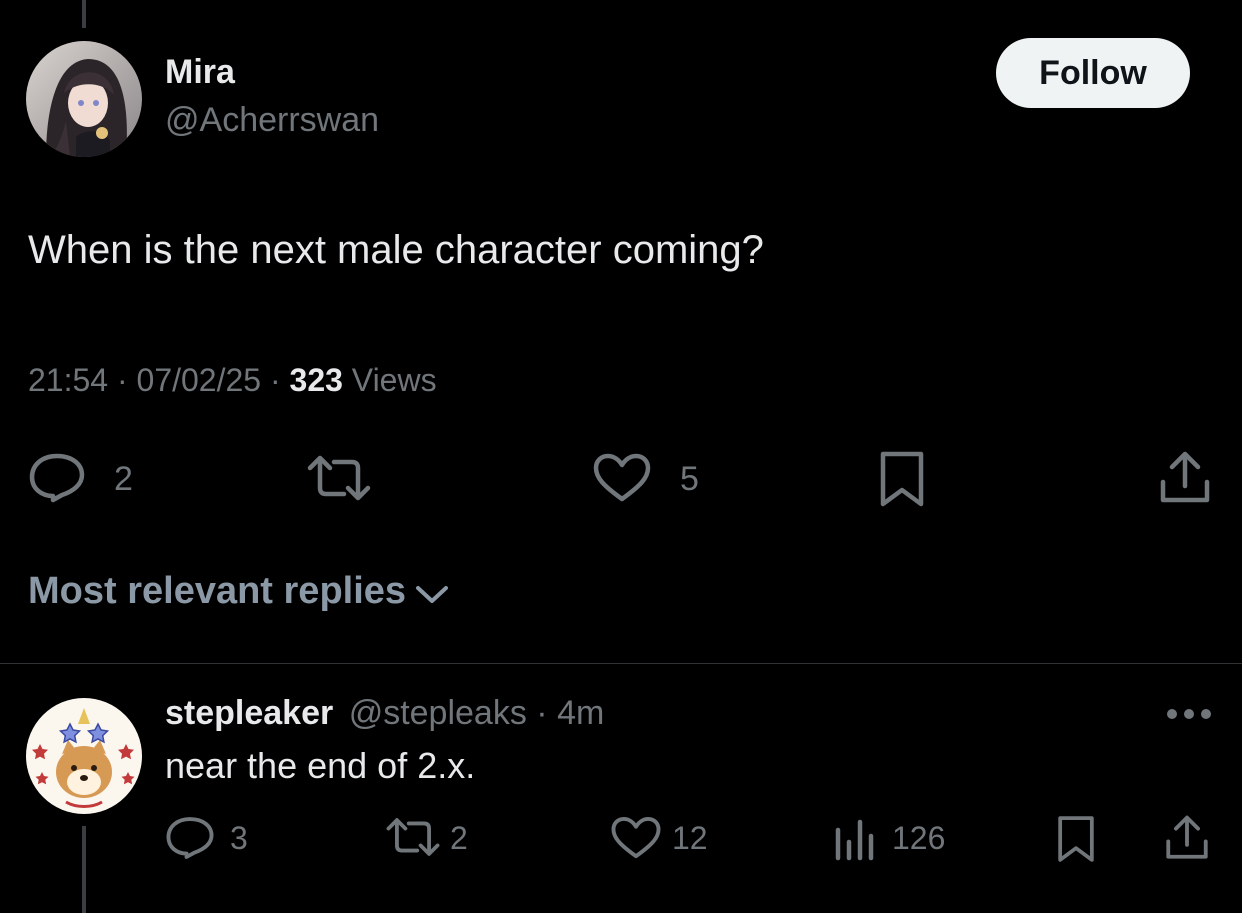 The image size is (1242, 913). Describe the element at coordinates (320, 765) in the screenshot. I see `reply-text: near the end of 2.x.` at that location.